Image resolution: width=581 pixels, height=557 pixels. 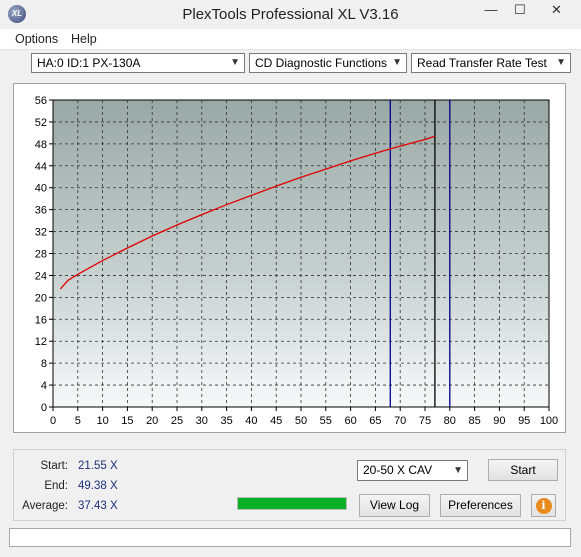 What do you see at coordinates (482, 63) in the screenshot?
I see `test-select-value: Read Transfer Rate Test` at bounding box center [482, 63].